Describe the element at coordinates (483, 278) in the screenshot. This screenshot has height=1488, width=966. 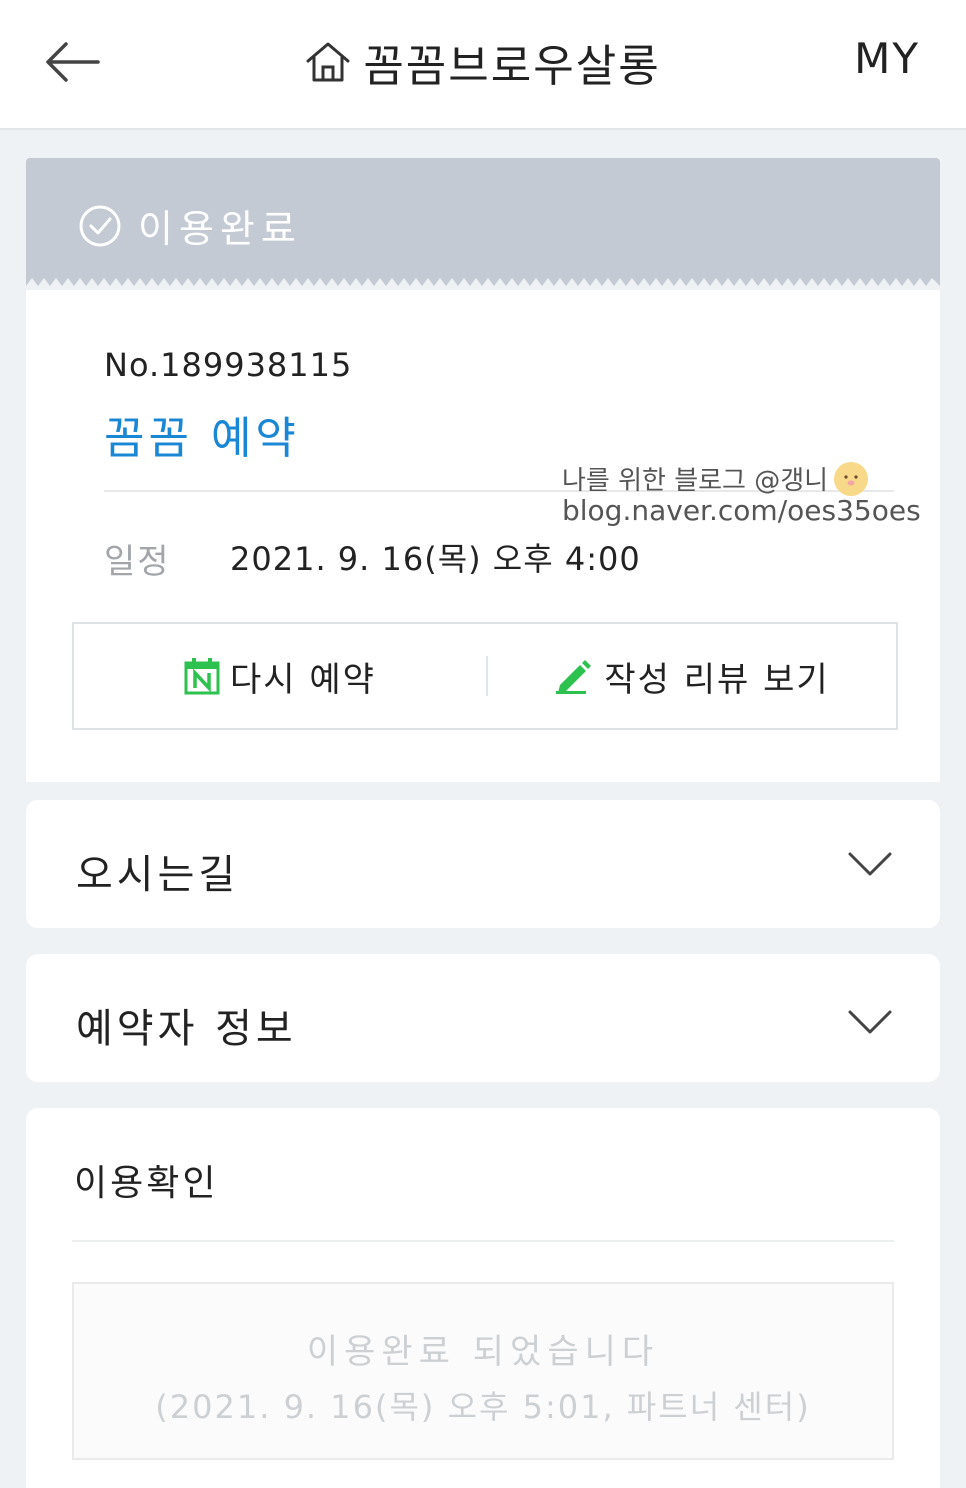
I see `ticket-edge` at that location.